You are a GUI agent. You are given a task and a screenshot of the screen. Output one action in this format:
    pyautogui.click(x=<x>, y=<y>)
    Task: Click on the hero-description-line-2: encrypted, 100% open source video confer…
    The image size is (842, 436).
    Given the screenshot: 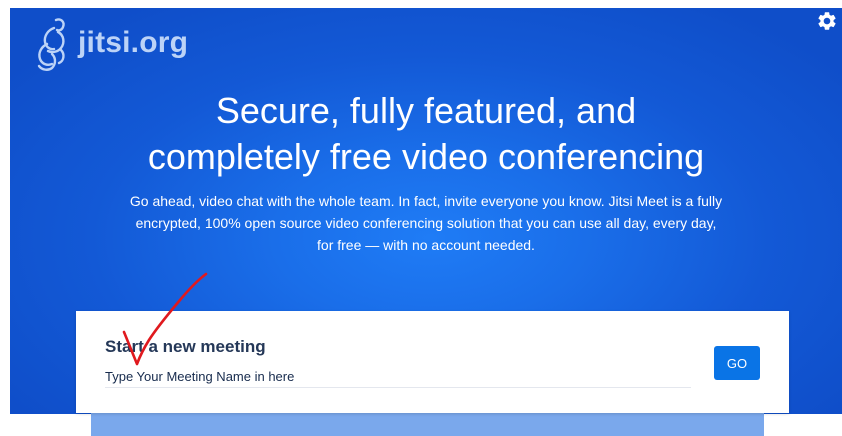 What is the action you would take?
    pyautogui.click(x=426, y=223)
    